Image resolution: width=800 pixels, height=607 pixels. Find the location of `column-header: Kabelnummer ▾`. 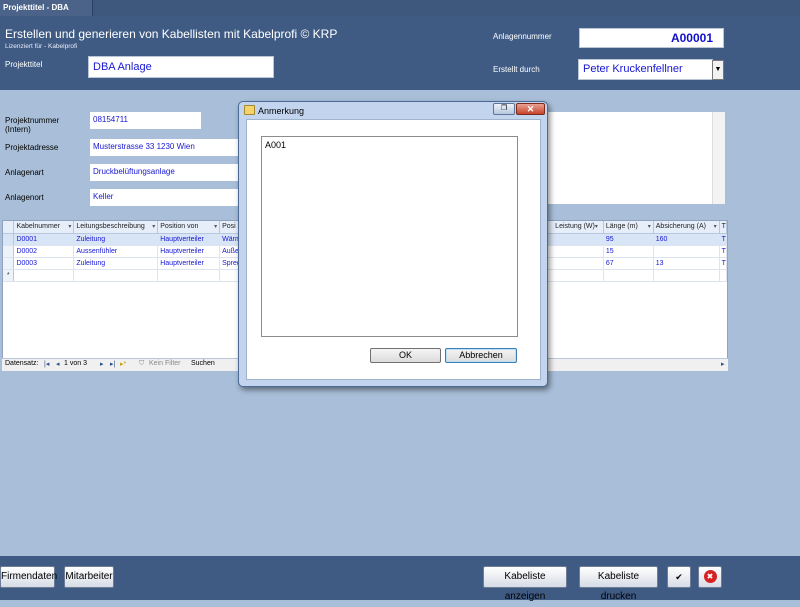

column-header: Kabelnummer ▾ is located at coordinates (44, 227).